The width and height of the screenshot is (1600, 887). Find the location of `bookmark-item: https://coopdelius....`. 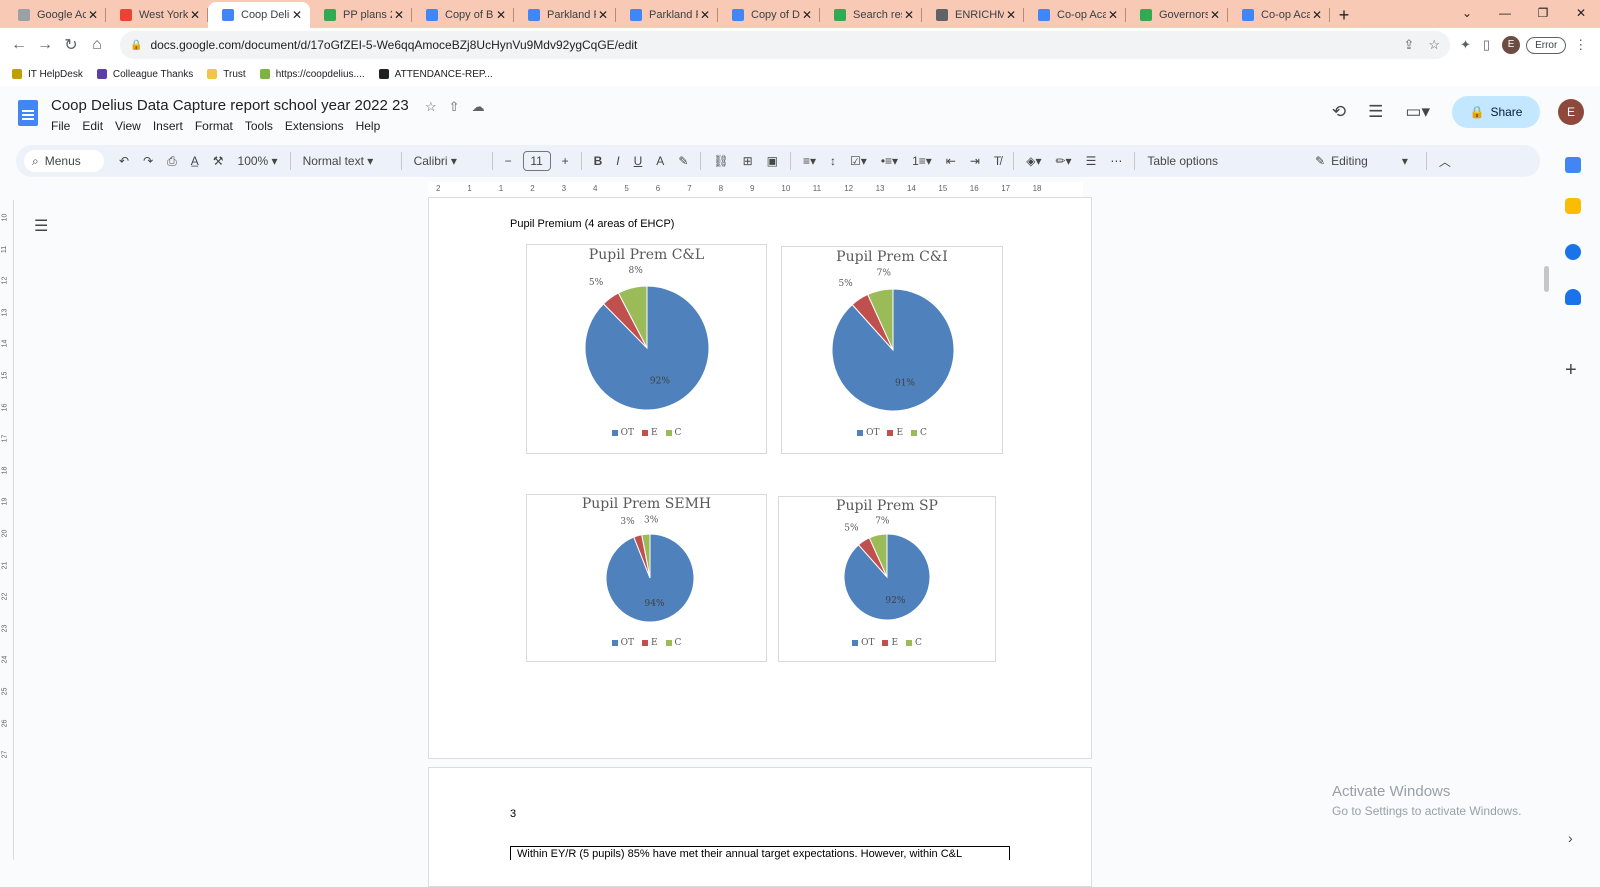

bookmark-item: https://coopdelius.... is located at coordinates (312, 74).